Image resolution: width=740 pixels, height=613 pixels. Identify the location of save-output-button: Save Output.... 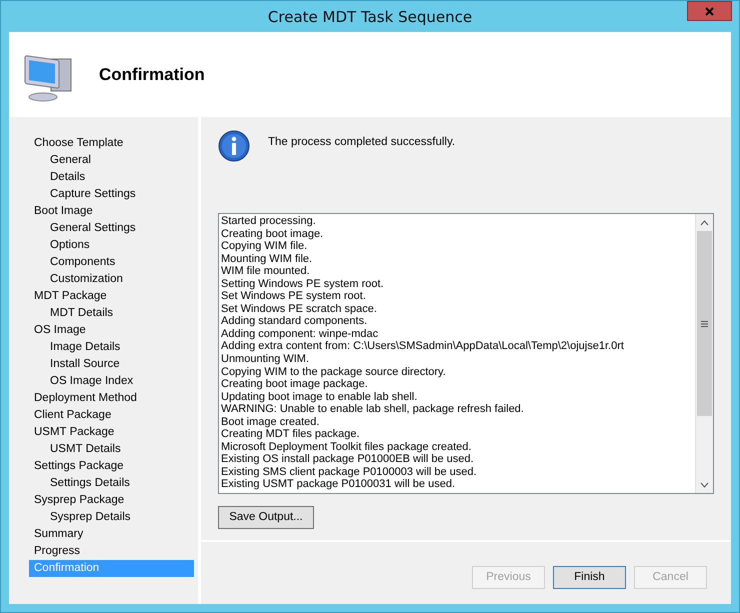
(266, 517).